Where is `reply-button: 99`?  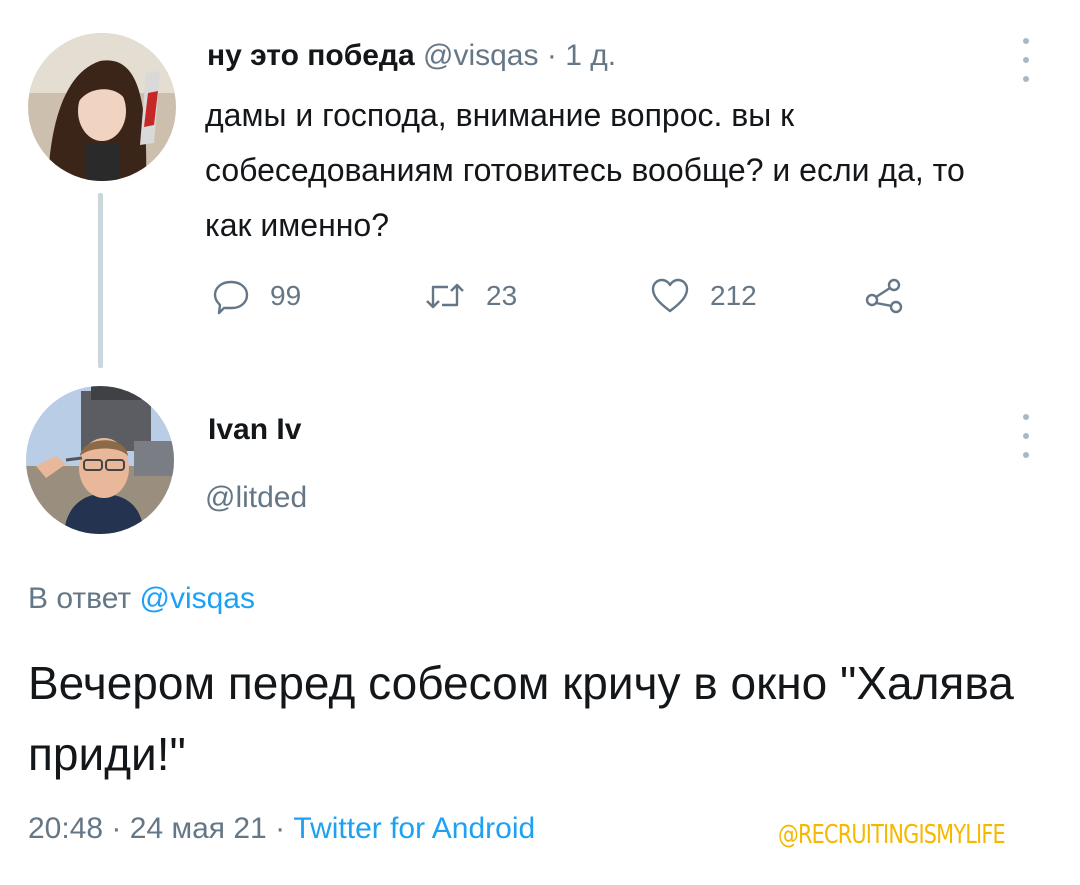 reply-button: 99 is located at coordinates (256, 296).